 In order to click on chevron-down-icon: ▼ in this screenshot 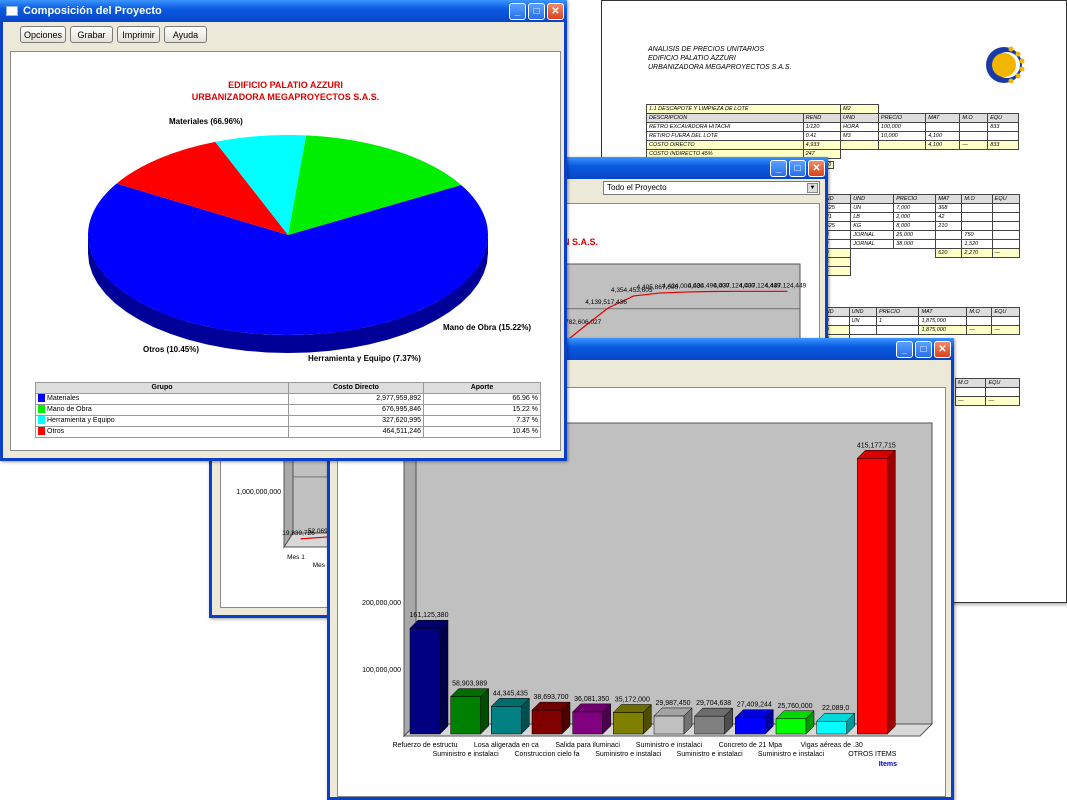, I will do `click(812, 188)`.